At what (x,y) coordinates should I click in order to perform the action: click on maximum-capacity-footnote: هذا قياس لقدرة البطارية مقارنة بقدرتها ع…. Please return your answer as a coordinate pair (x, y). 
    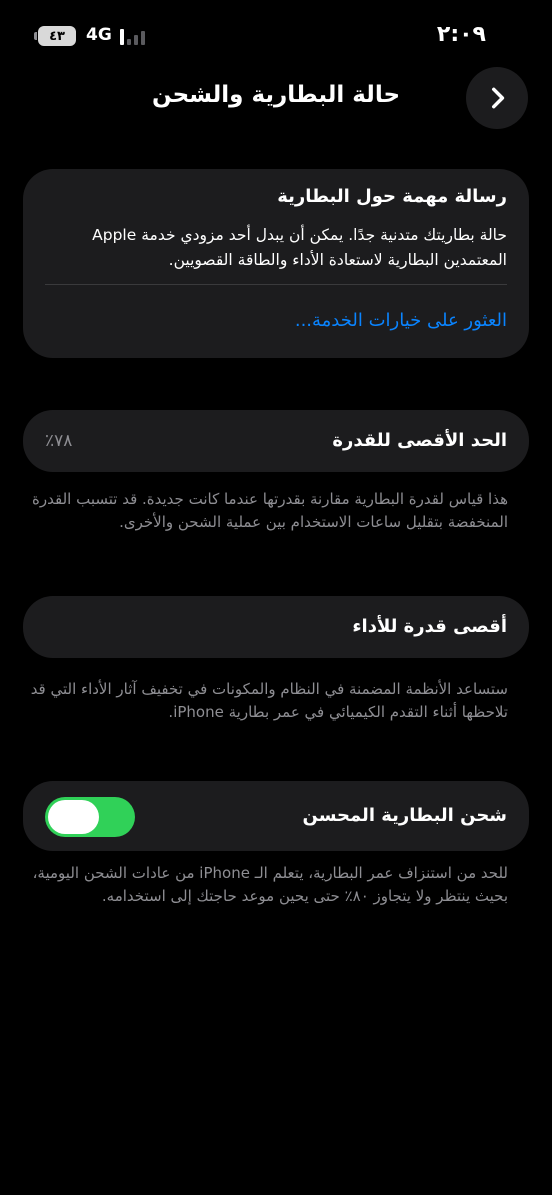
    Looking at the image, I should click on (270, 510).